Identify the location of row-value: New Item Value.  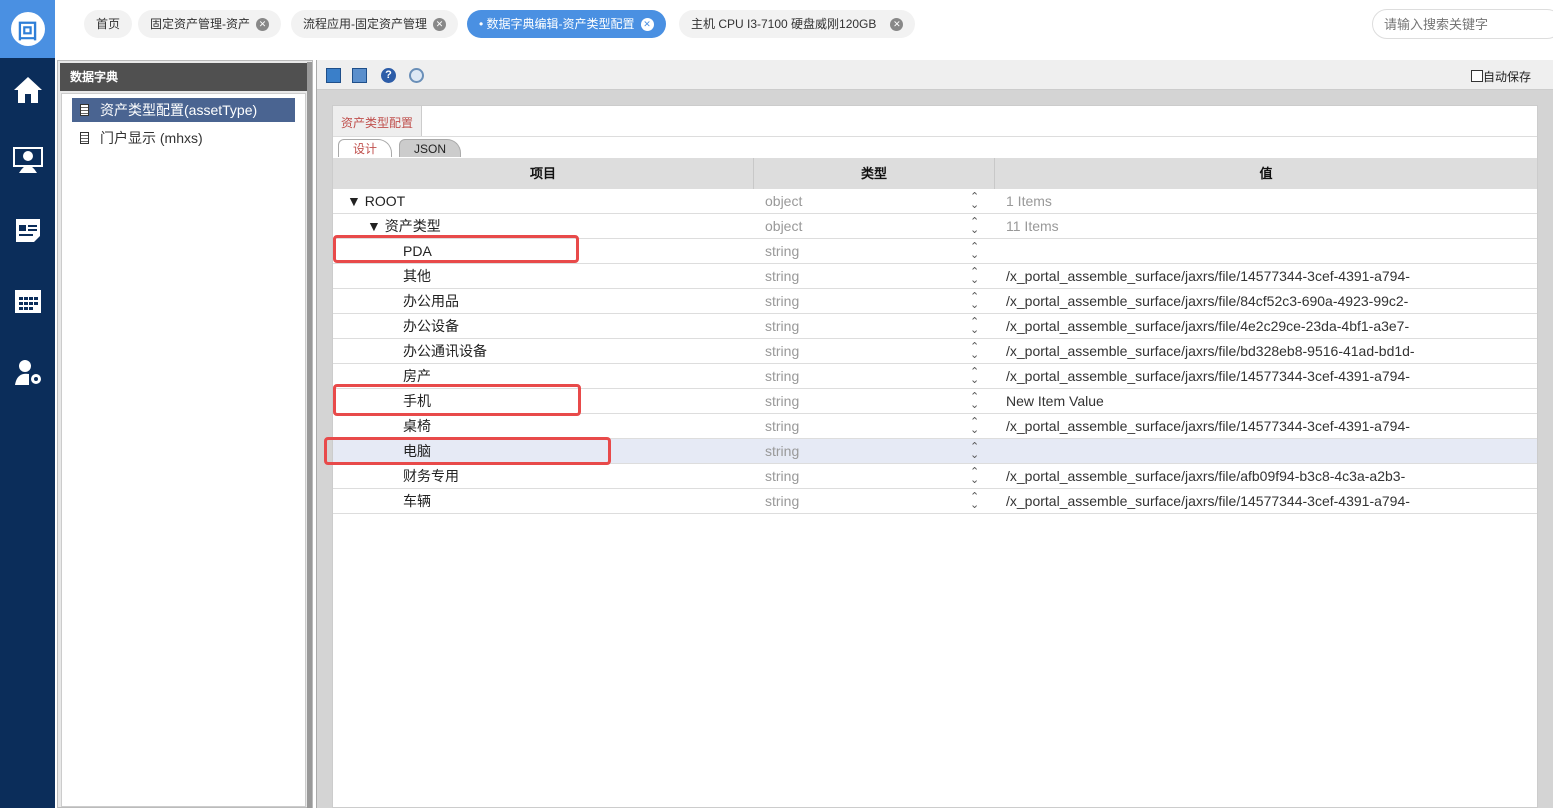
(1055, 401).